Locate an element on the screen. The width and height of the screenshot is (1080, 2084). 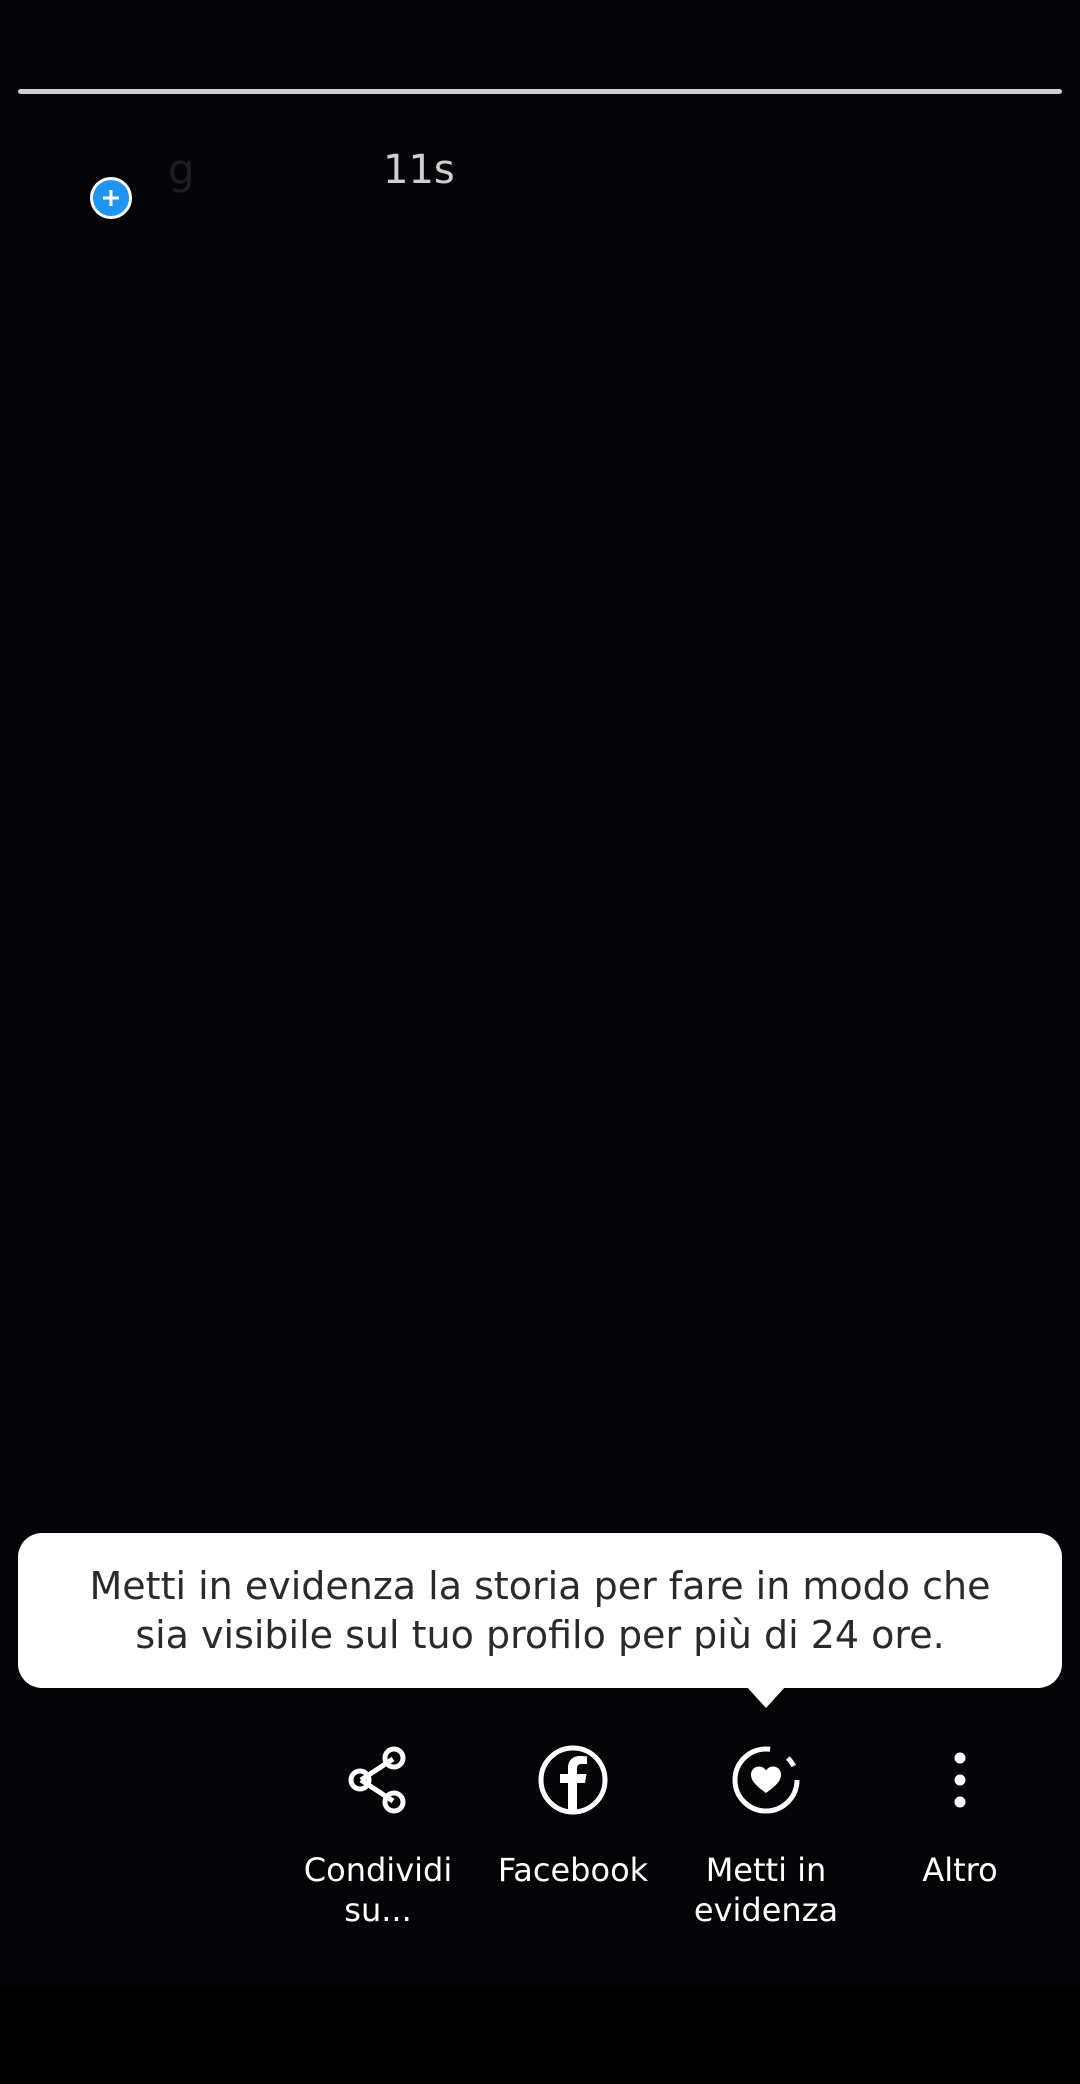
highlight-label: Metti in evidenza is located at coordinates (766, 1890).